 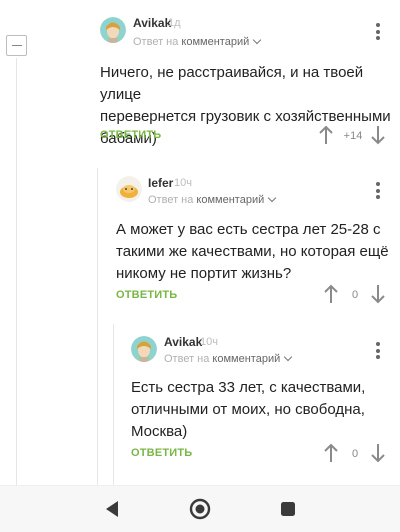 I want to click on recents-square-icon, so click(x=288, y=509).